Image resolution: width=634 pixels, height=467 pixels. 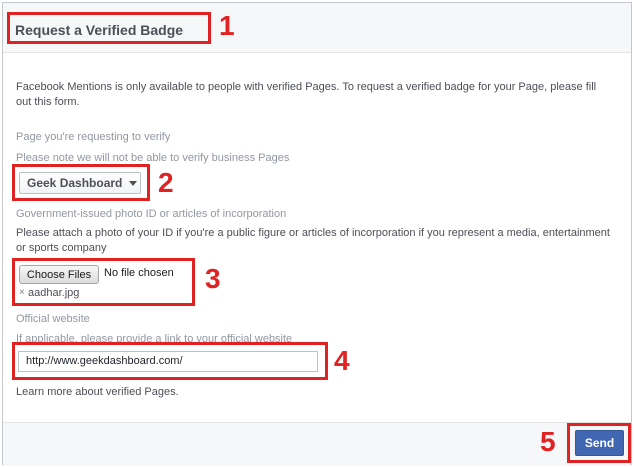 What do you see at coordinates (93, 137) in the screenshot?
I see `page-section-heading: Page you're requesting to verify` at bounding box center [93, 137].